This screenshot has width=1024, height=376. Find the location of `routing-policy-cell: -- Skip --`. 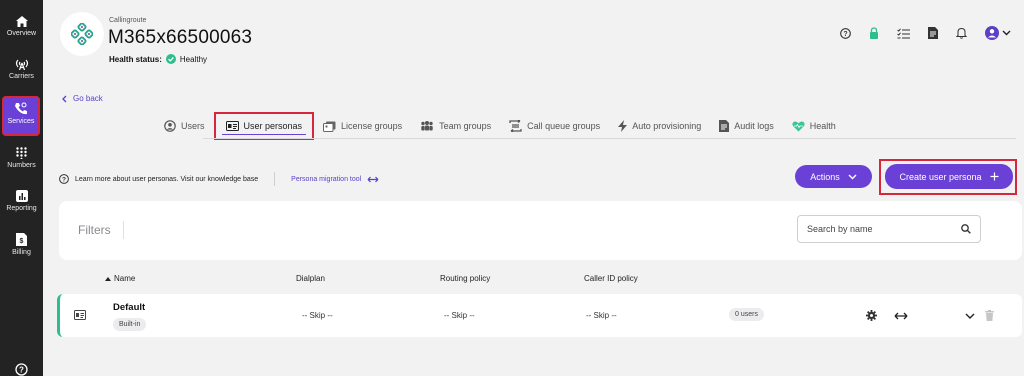

routing-policy-cell: -- Skip -- is located at coordinates (459, 315).